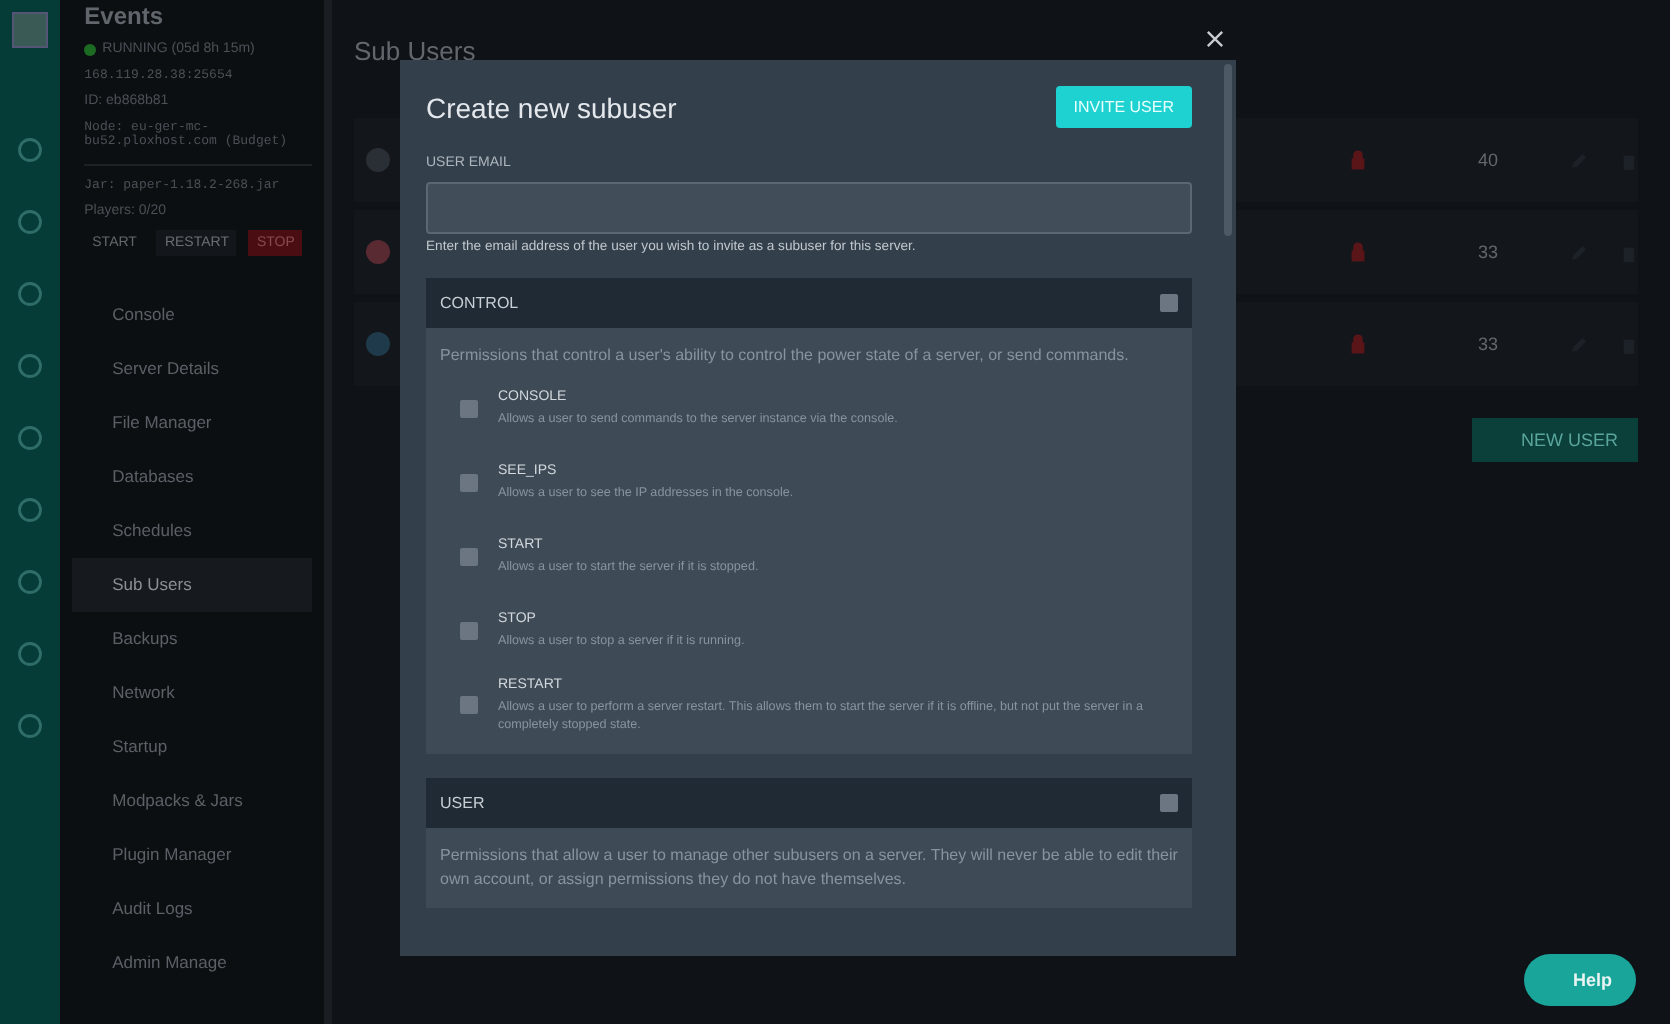 The height and width of the screenshot is (1024, 1670). What do you see at coordinates (785, 356) in the screenshot?
I see `section-description: Permissions that control a user's ability to control the power state of a server, or send commands.` at bounding box center [785, 356].